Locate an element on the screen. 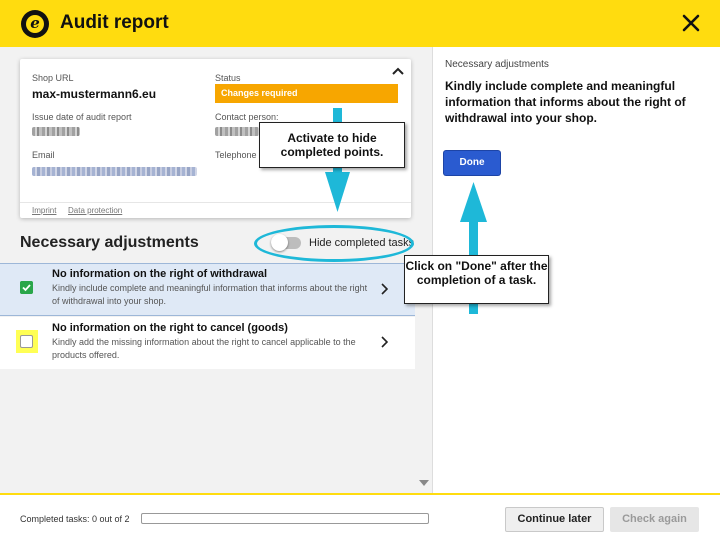  card-divider is located at coordinates (215, 202).